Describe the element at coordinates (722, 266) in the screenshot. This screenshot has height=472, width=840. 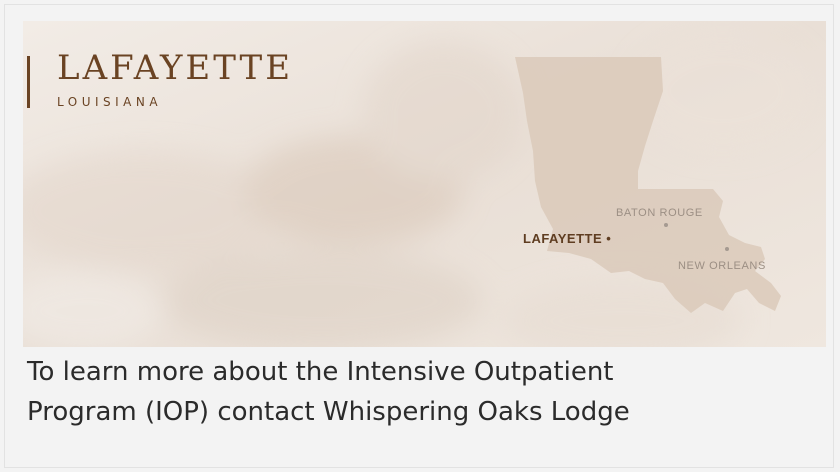
I see `map-city-new-orleans: NEW ORLEANS` at that location.